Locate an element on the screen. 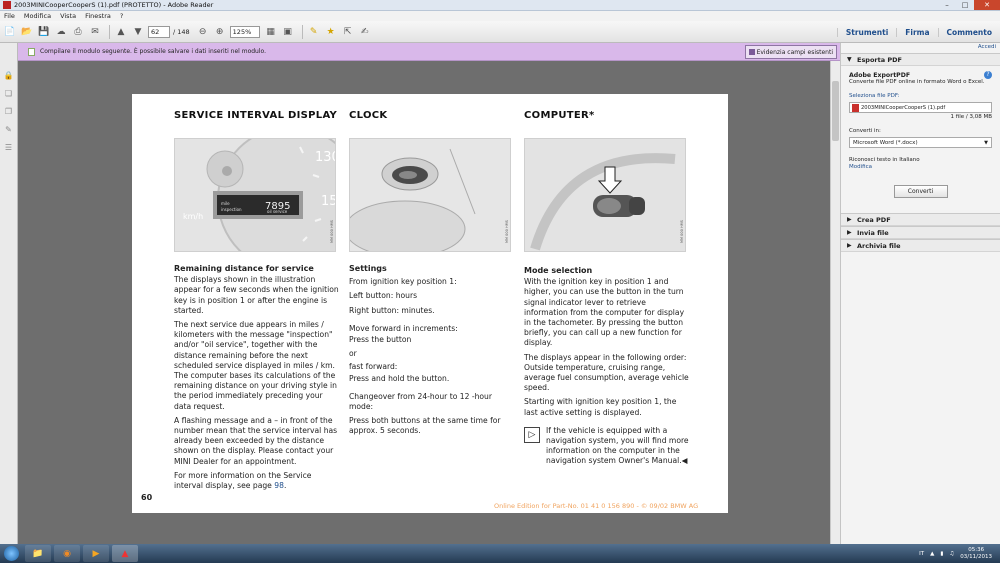 This screenshot has width=1000, height=563. close-button: ✕ is located at coordinates (987, 5).